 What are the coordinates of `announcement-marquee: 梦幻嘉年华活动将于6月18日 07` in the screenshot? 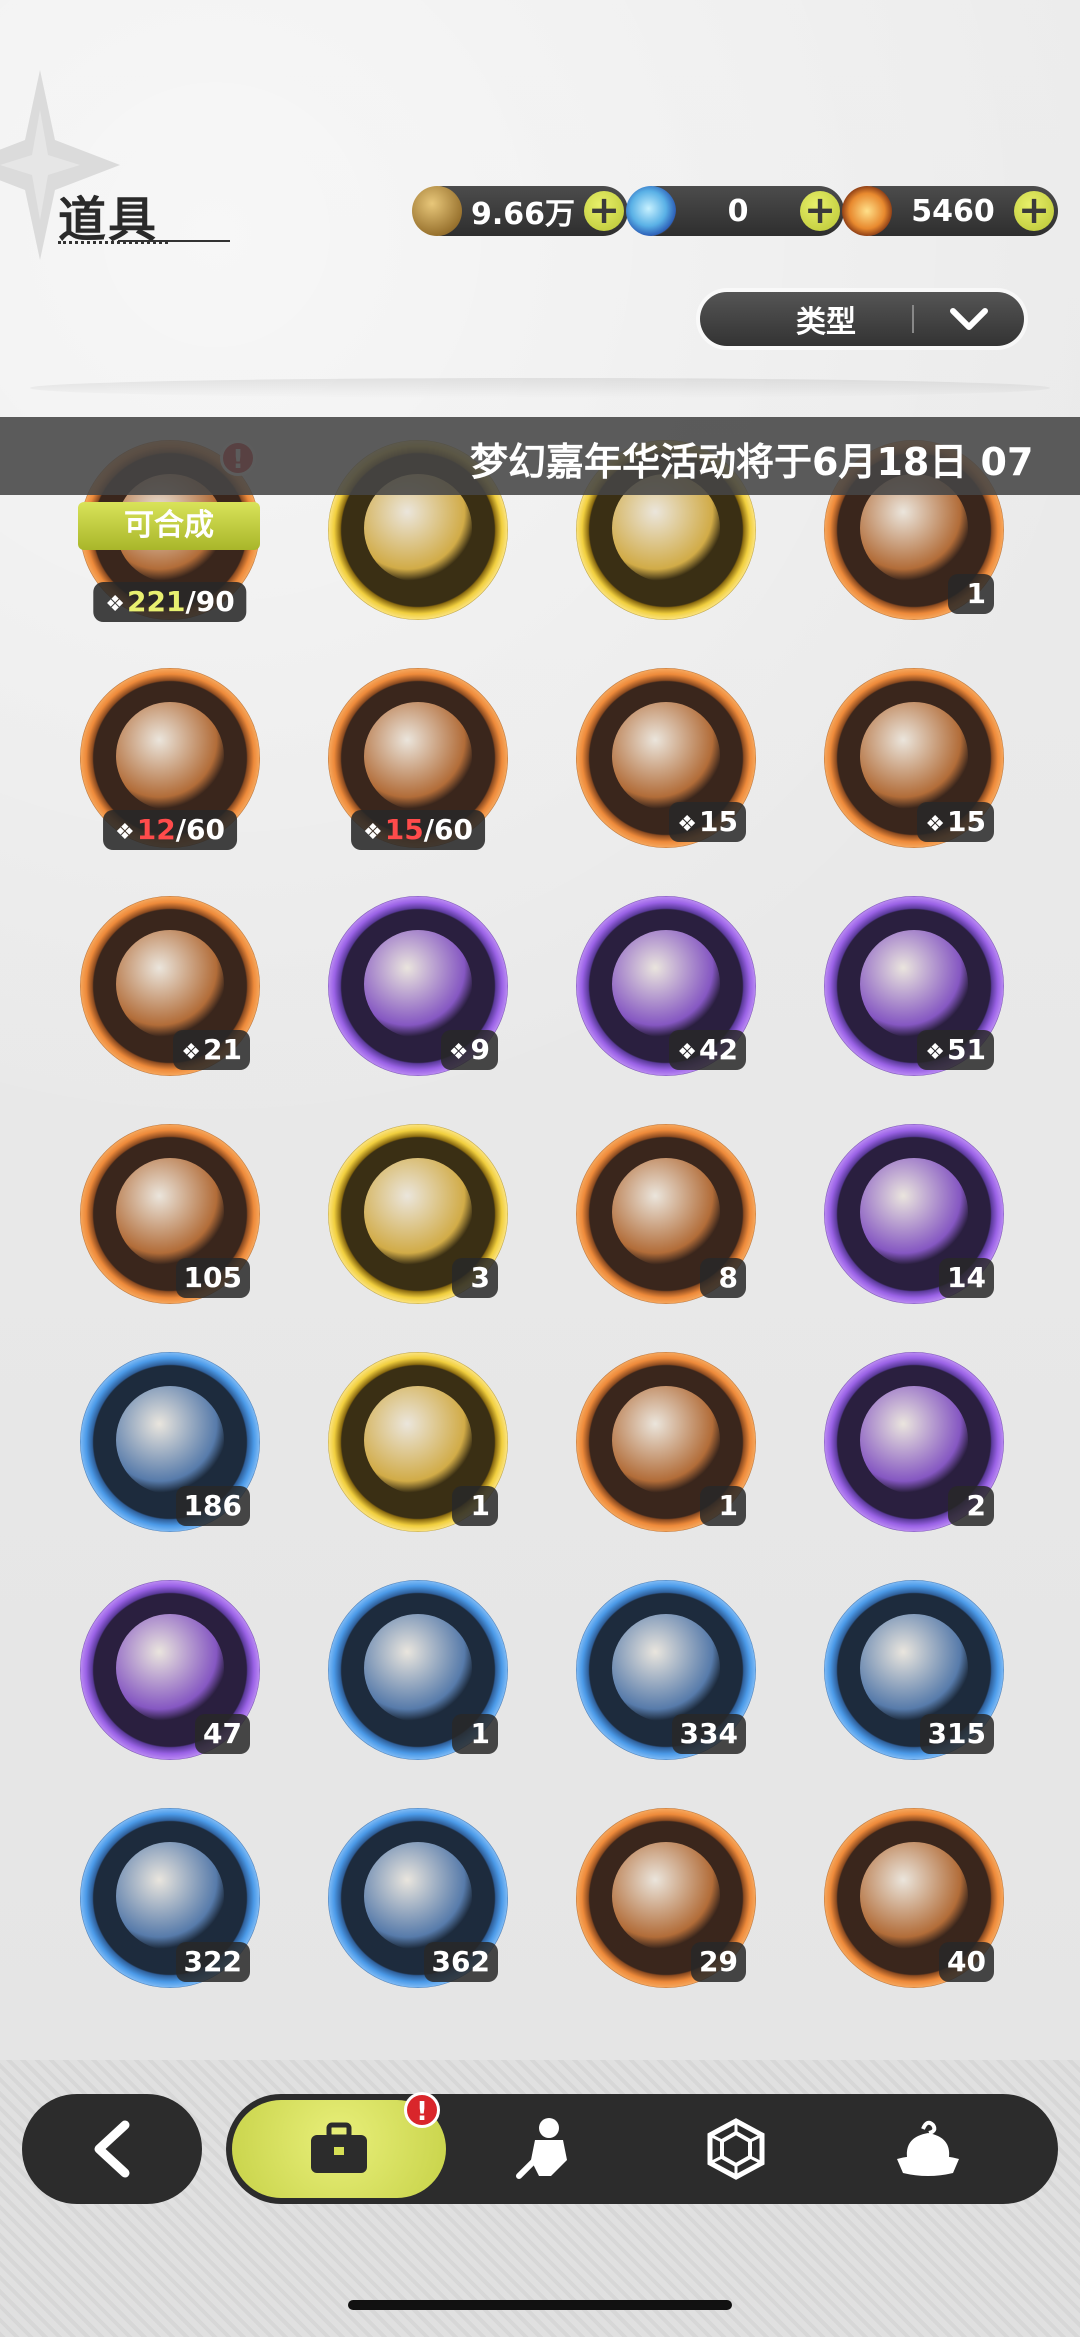 It's located at (540, 456).